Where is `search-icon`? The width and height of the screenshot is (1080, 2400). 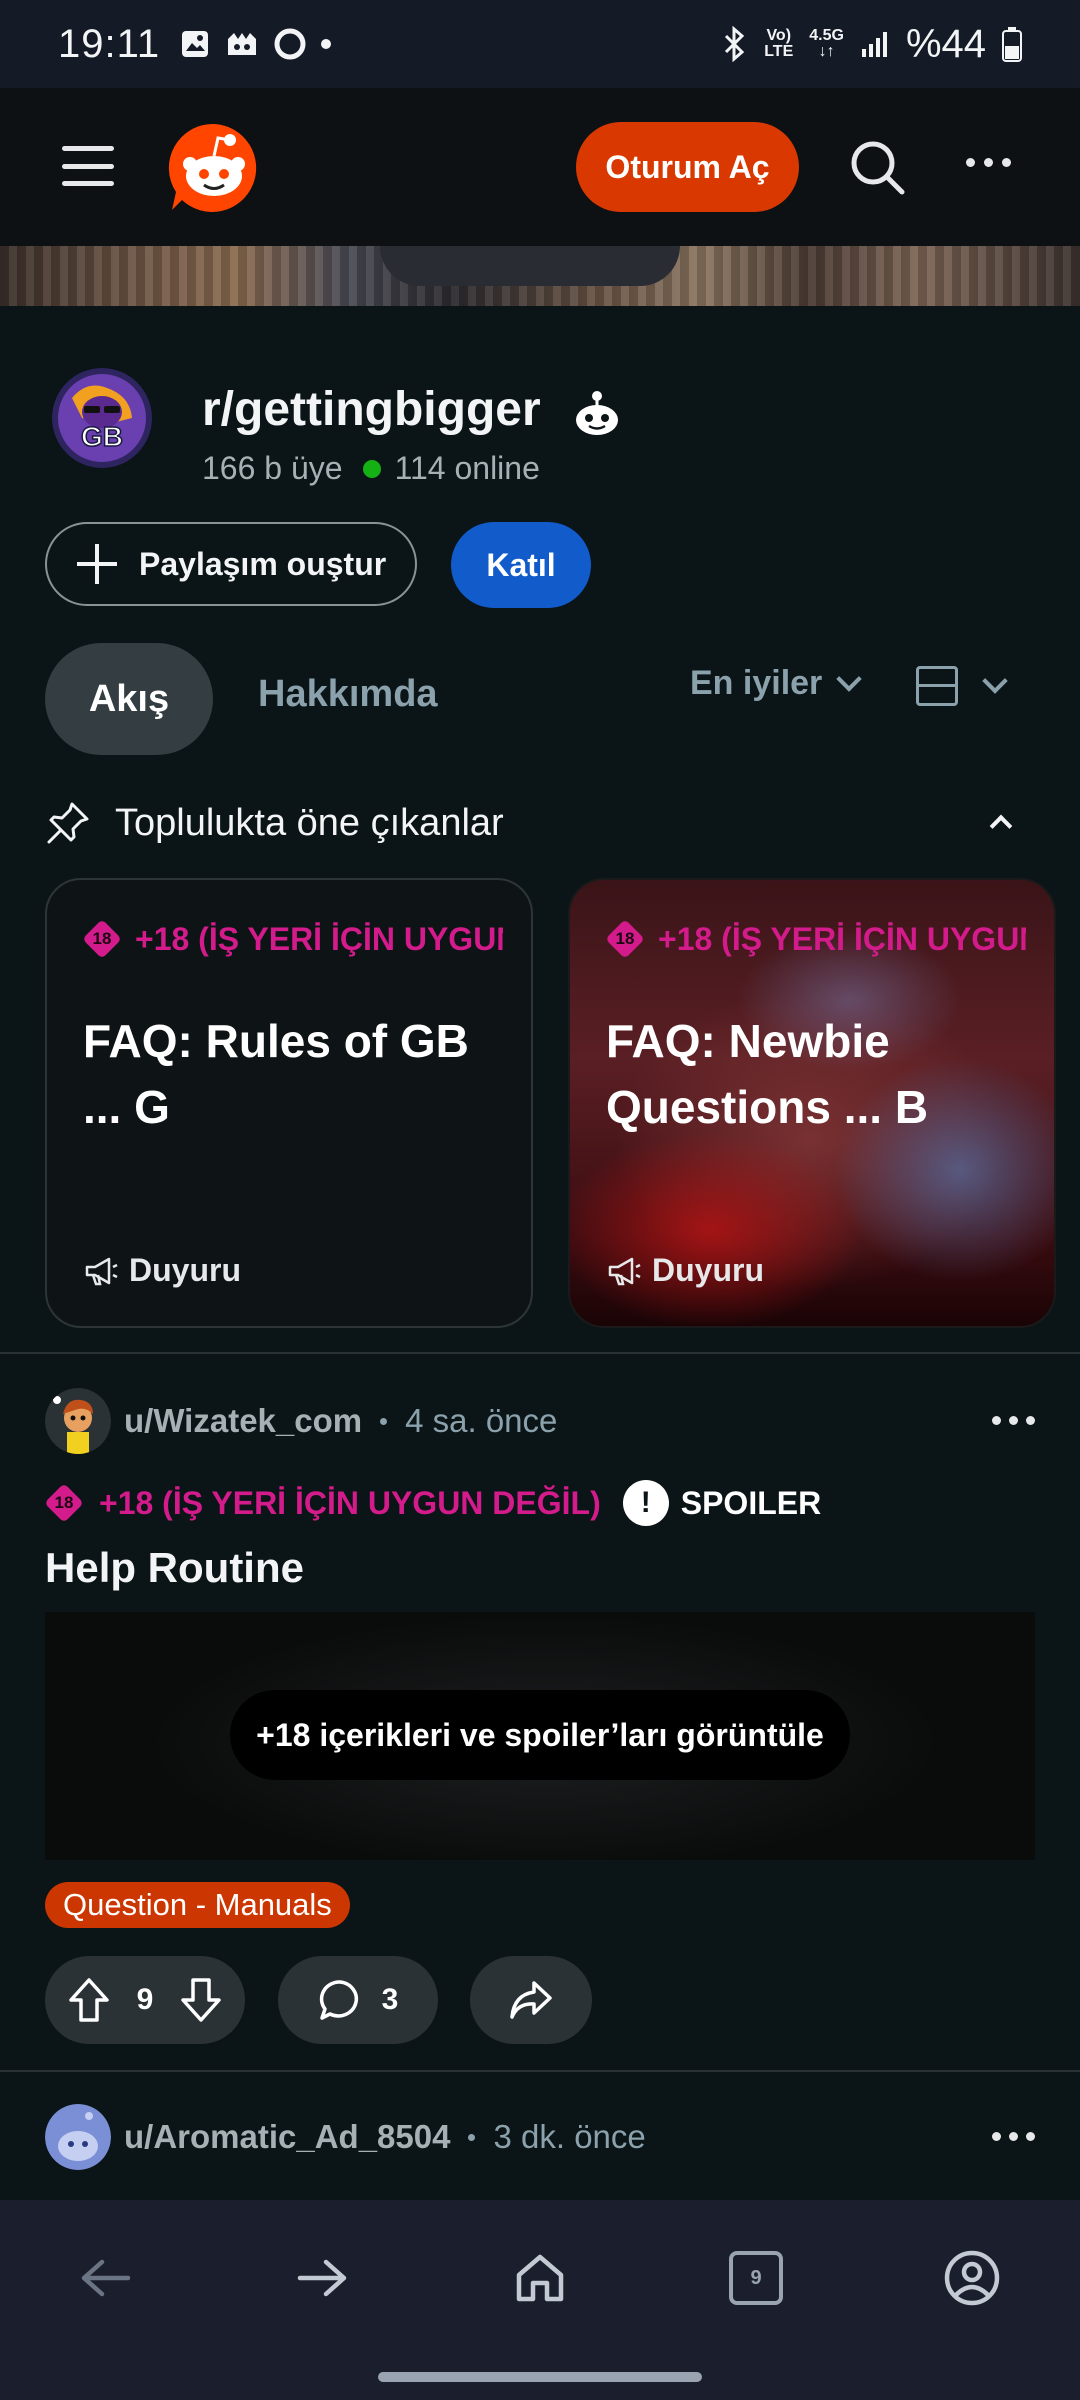
search-icon is located at coordinates (877, 167).